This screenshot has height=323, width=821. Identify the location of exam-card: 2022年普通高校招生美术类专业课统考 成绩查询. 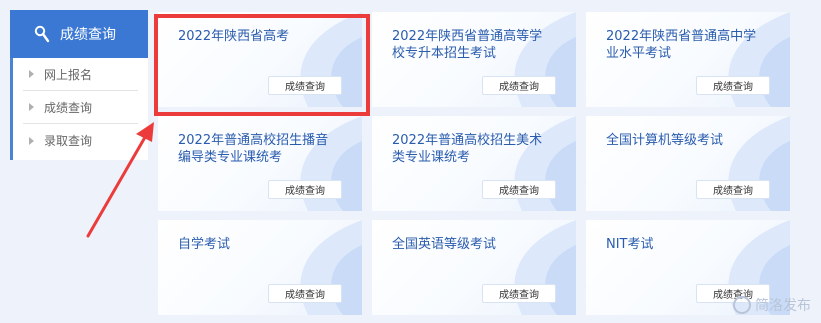
(474, 163).